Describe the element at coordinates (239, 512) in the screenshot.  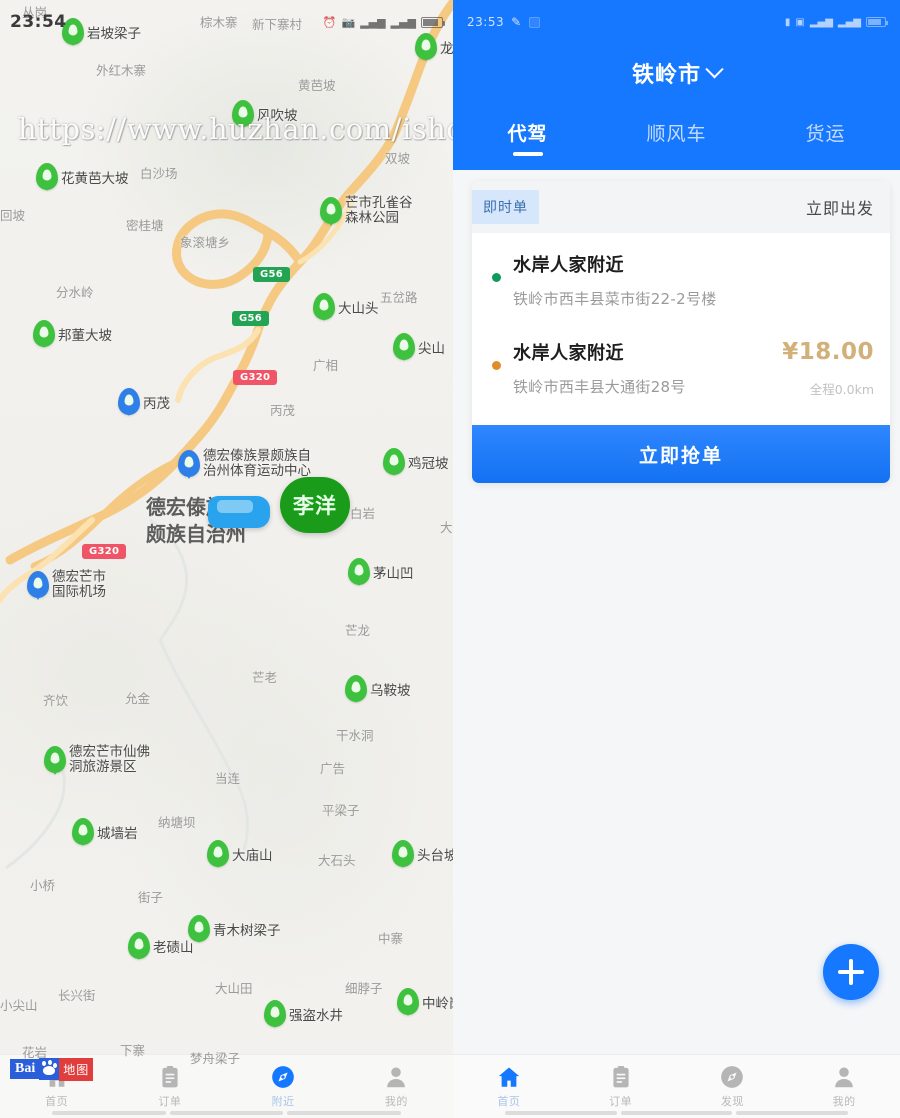
I see `vehicle-marker` at that location.